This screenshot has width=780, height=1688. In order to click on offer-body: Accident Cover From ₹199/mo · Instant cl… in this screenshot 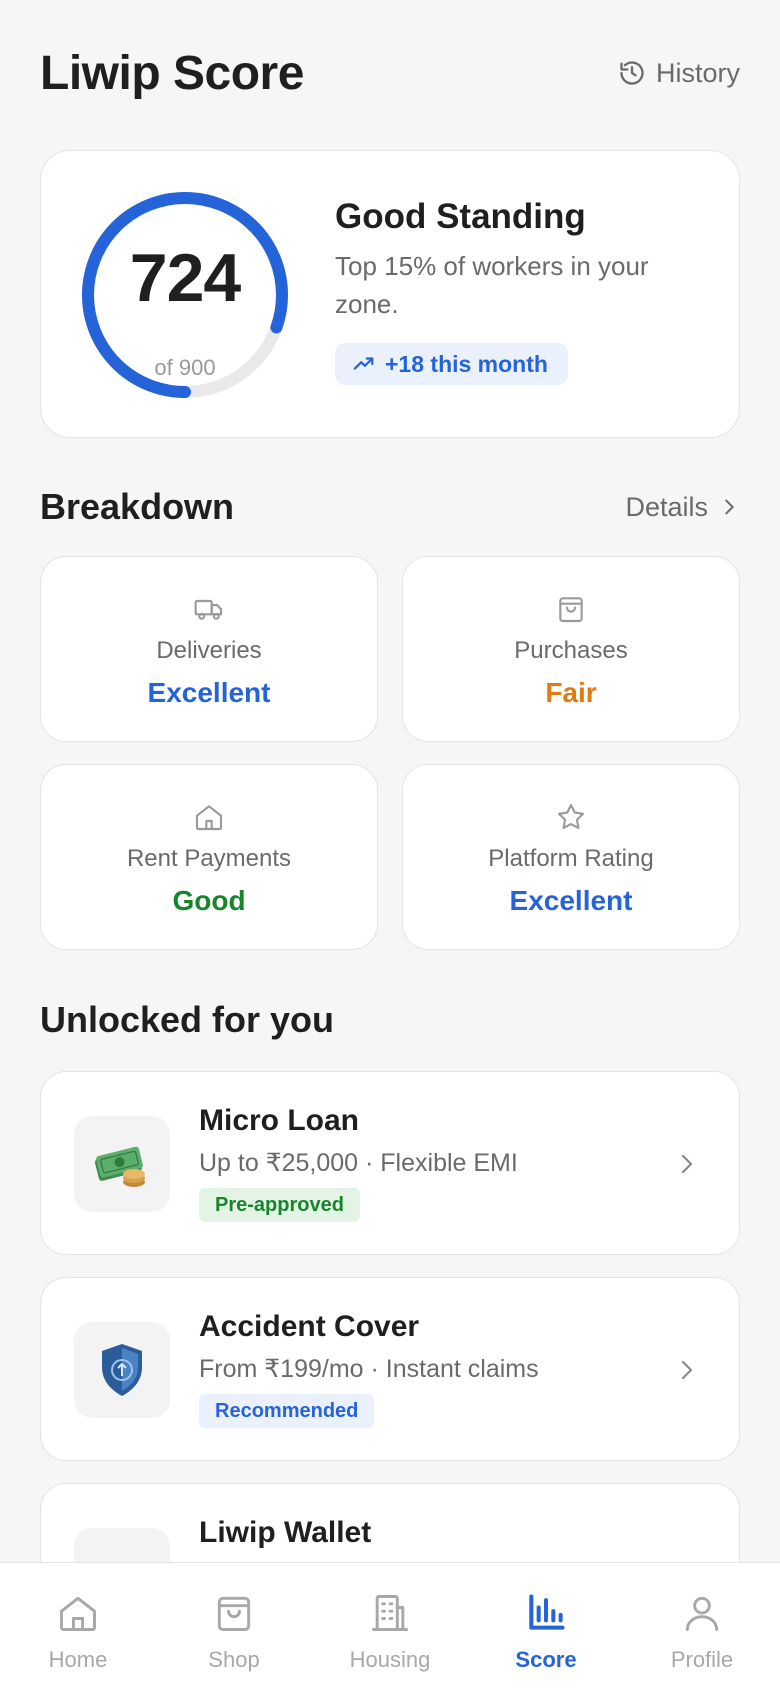, I will do `click(429, 1369)`.